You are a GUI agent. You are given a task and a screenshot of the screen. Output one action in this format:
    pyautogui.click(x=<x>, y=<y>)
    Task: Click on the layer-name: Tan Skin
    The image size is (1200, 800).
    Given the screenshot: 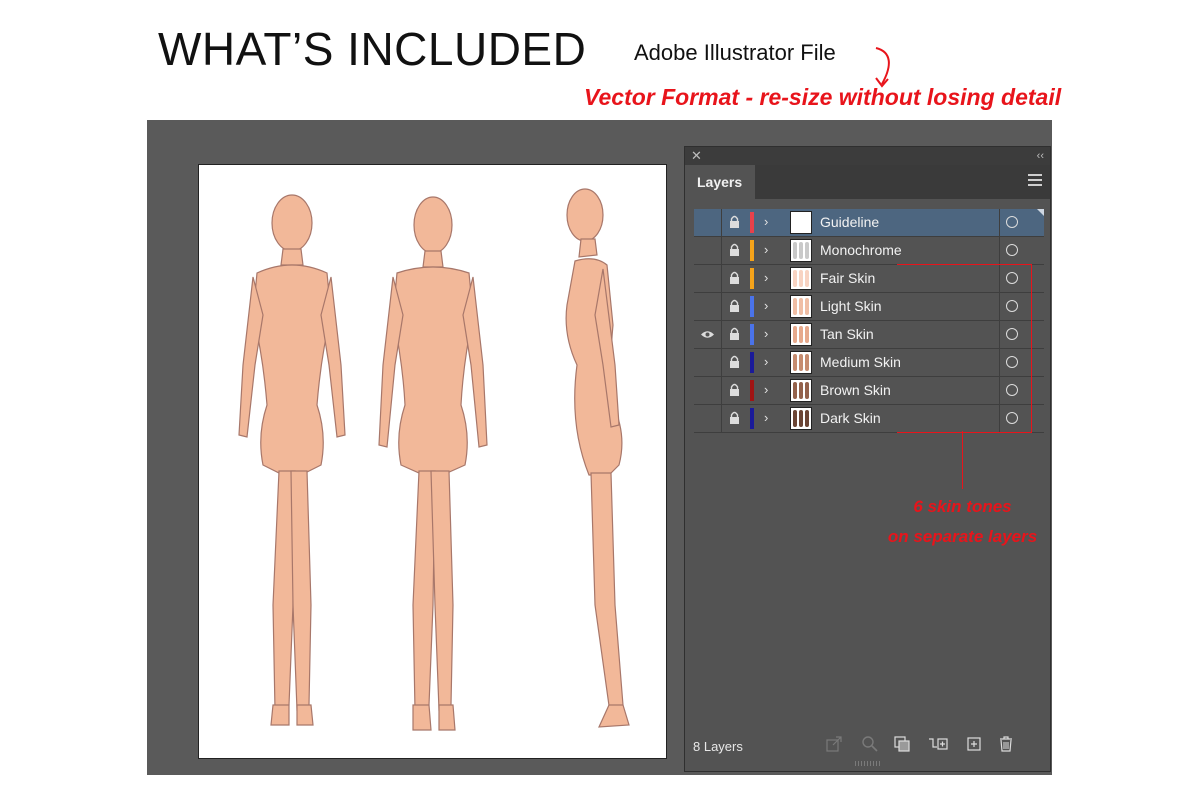 What is the action you would take?
    pyautogui.click(x=847, y=334)
    